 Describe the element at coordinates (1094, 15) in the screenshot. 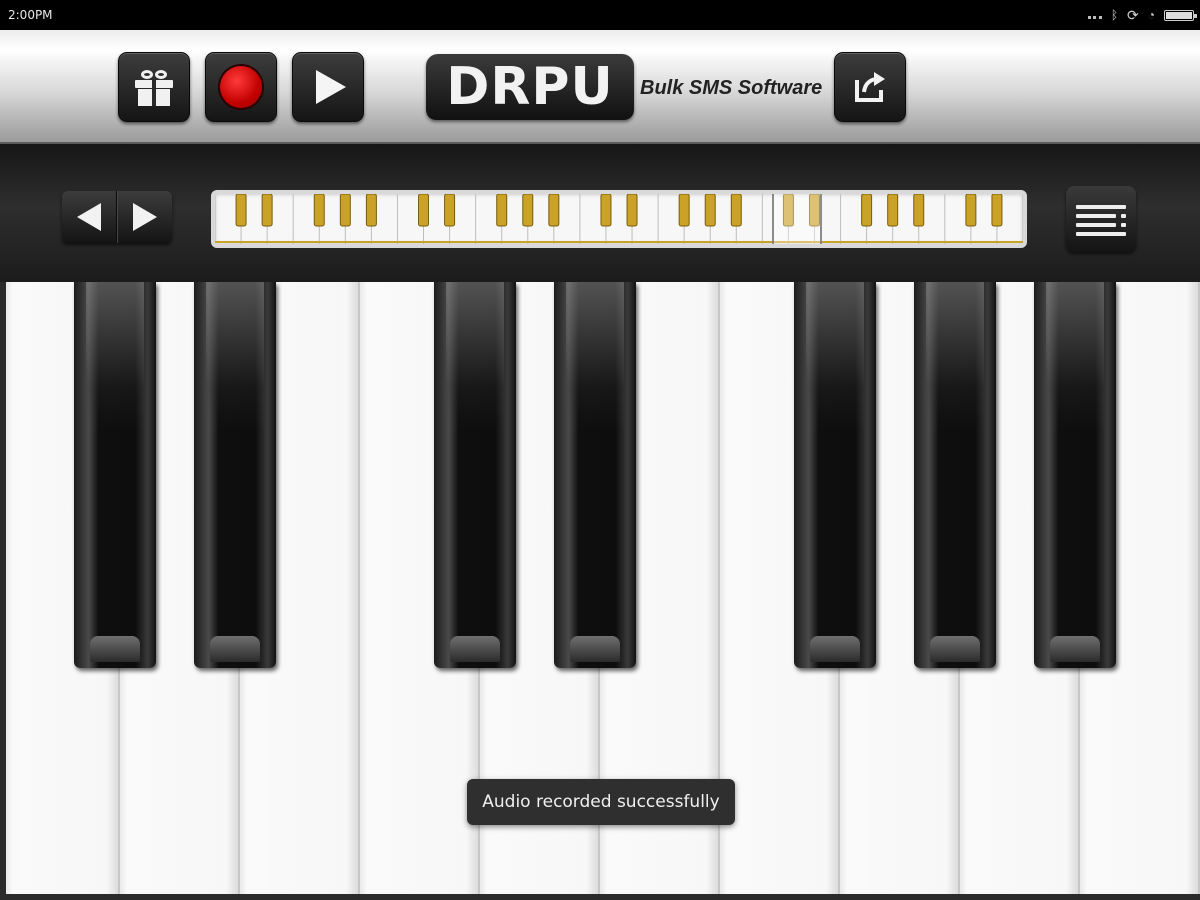

I see `more-dots-icon` at that location.